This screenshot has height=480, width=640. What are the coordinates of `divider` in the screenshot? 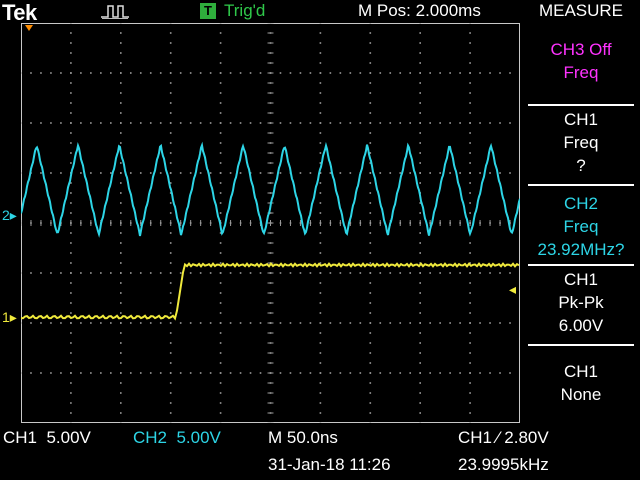 It's located at (581, 185).